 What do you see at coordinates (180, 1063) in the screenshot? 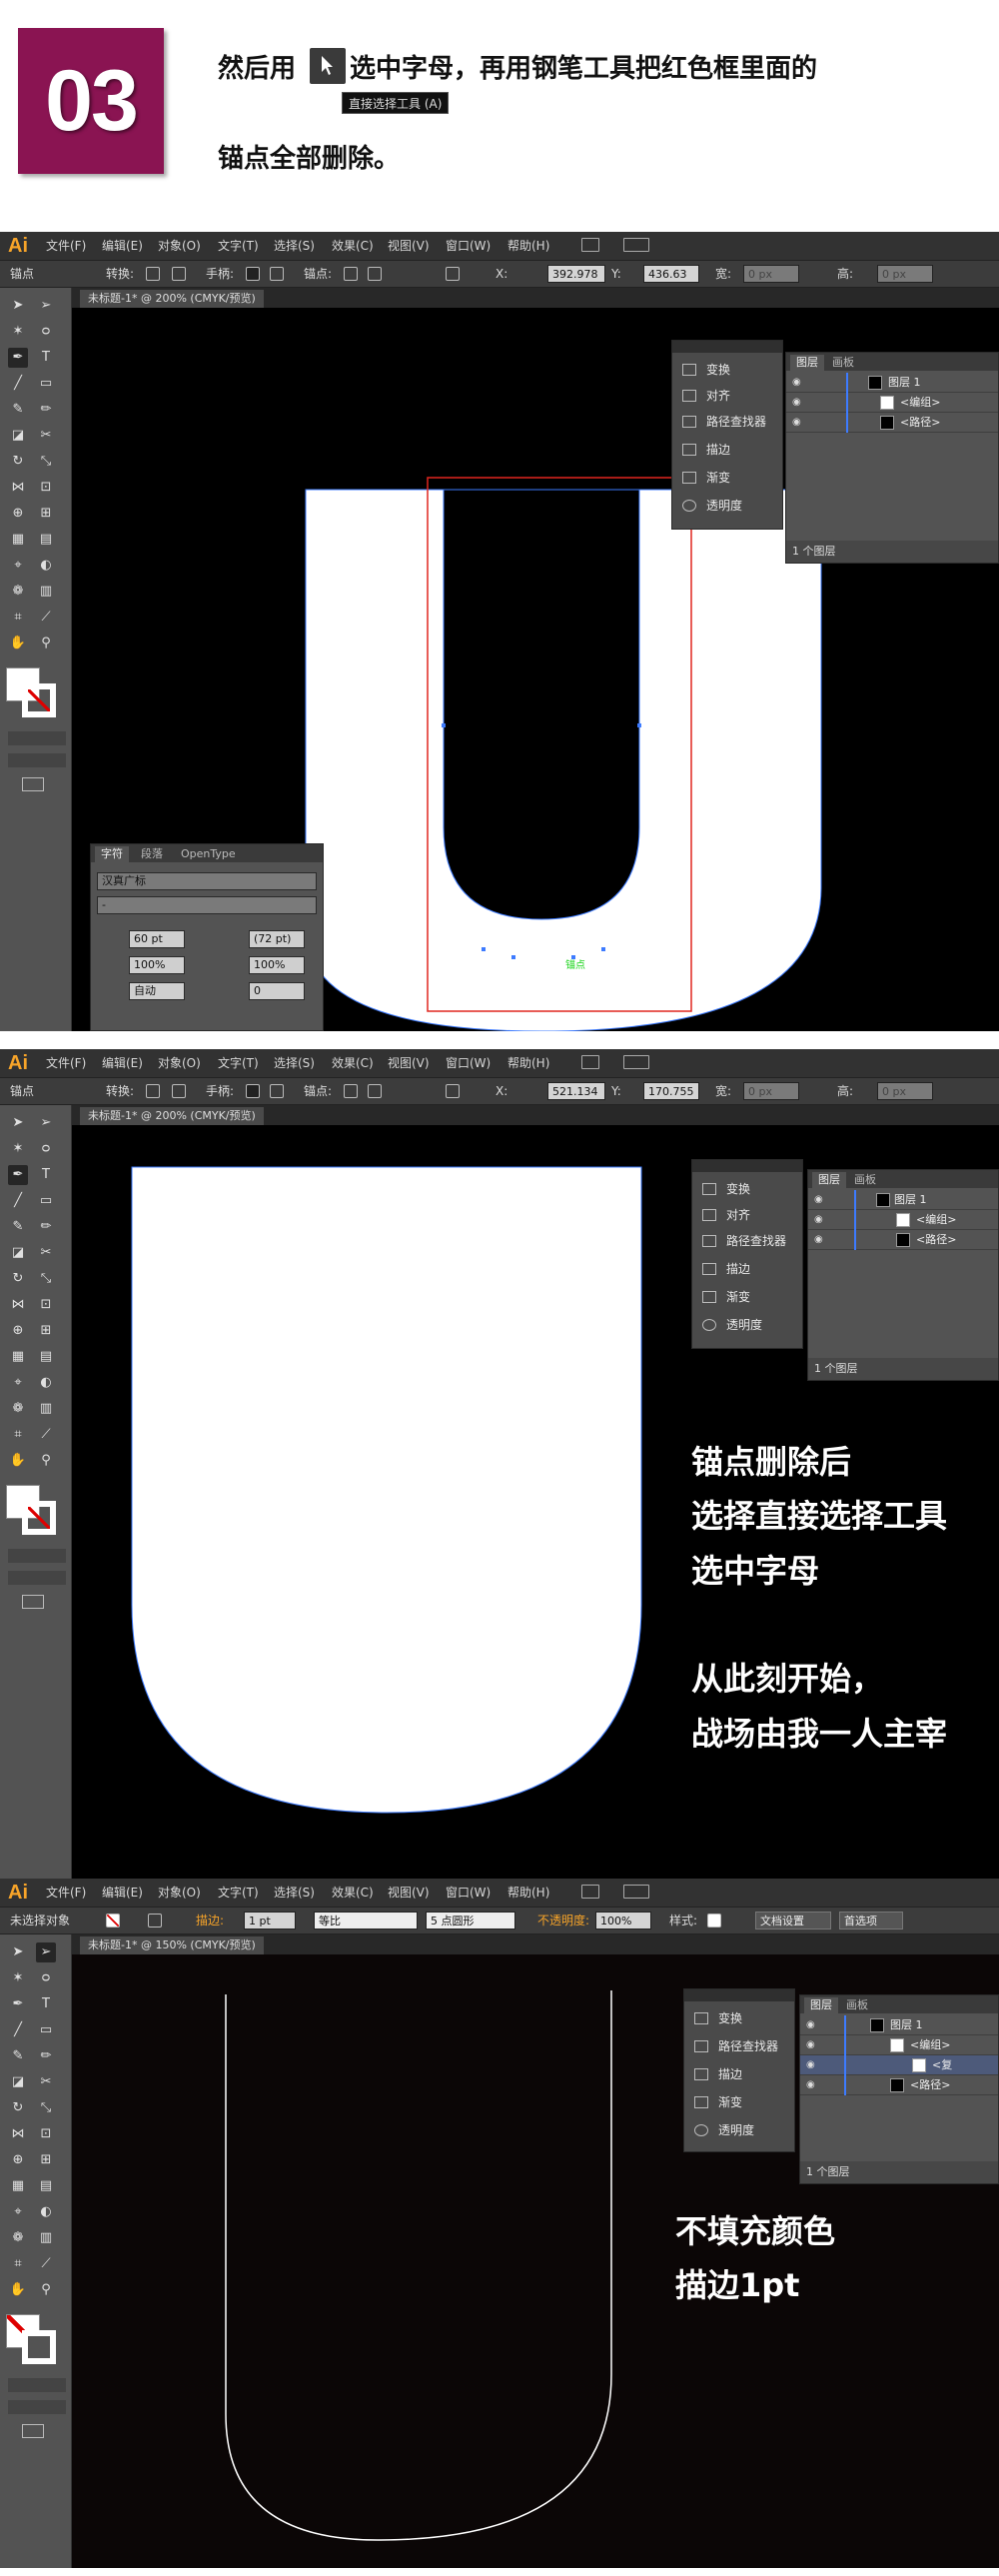
I see `menu-object: 对象(O)` at bounding box center [180, 1063].